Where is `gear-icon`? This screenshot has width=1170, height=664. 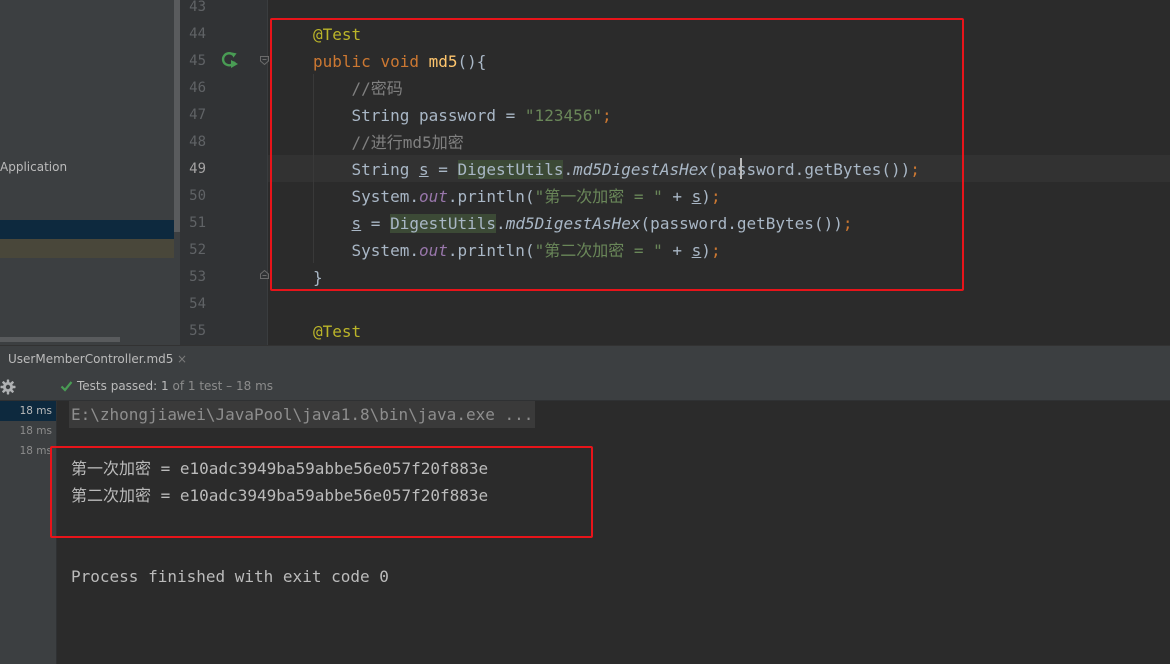 gear-icon is located at coordinates (8, 387).